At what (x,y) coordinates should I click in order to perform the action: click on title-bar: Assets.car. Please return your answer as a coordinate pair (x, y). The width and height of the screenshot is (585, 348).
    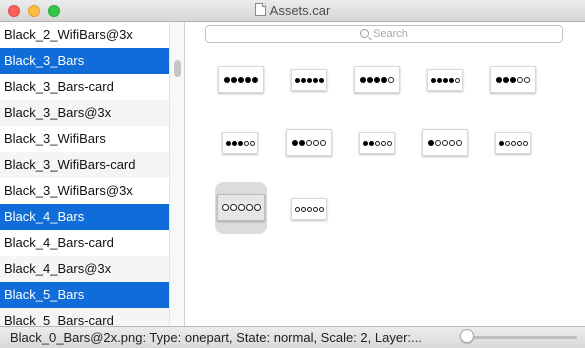
    Looking at the image, I should click on (292, 11).